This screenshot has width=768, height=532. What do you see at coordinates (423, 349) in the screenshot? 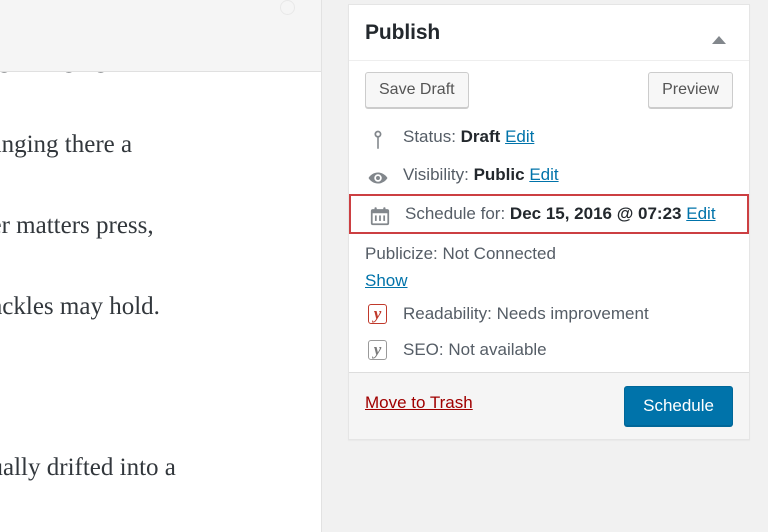
I see `yoast-seo-label: SEO:` at bounding box center [423, 349].